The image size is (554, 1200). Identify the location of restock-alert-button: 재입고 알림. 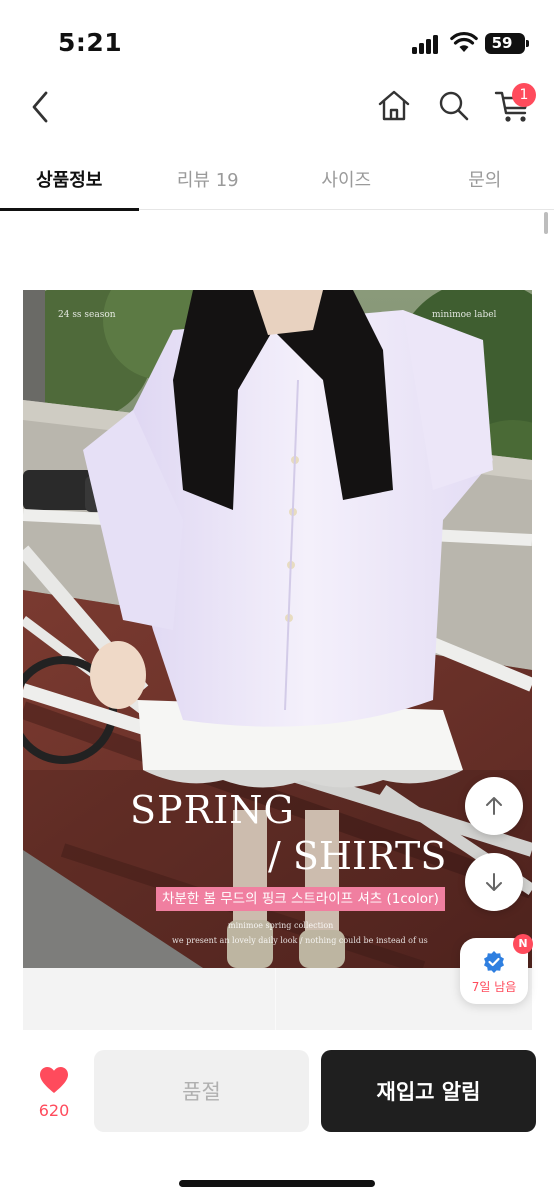
(428, 1091).